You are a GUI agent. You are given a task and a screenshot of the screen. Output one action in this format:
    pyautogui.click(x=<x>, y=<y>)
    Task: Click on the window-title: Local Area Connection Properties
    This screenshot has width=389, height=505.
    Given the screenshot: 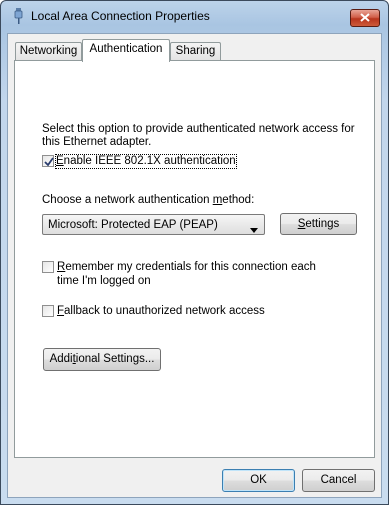 What is the action you would take?
    pyautogui.click(x=120, y=16)
    